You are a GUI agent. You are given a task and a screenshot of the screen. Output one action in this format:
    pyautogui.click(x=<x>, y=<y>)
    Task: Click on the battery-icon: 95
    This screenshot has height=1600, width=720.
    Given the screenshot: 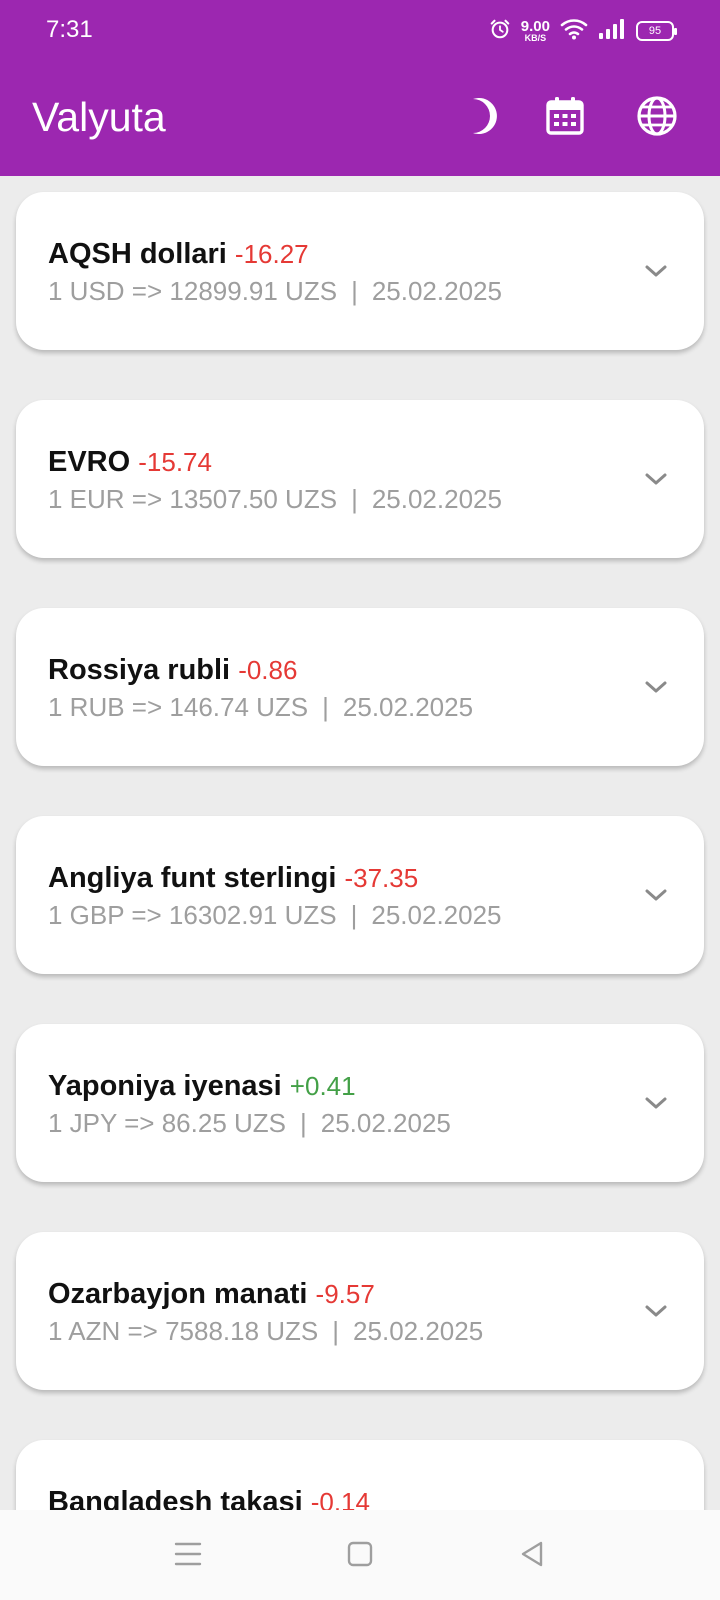 What is the action you would take?
    pyautogui.click(x=656, y=31)
    